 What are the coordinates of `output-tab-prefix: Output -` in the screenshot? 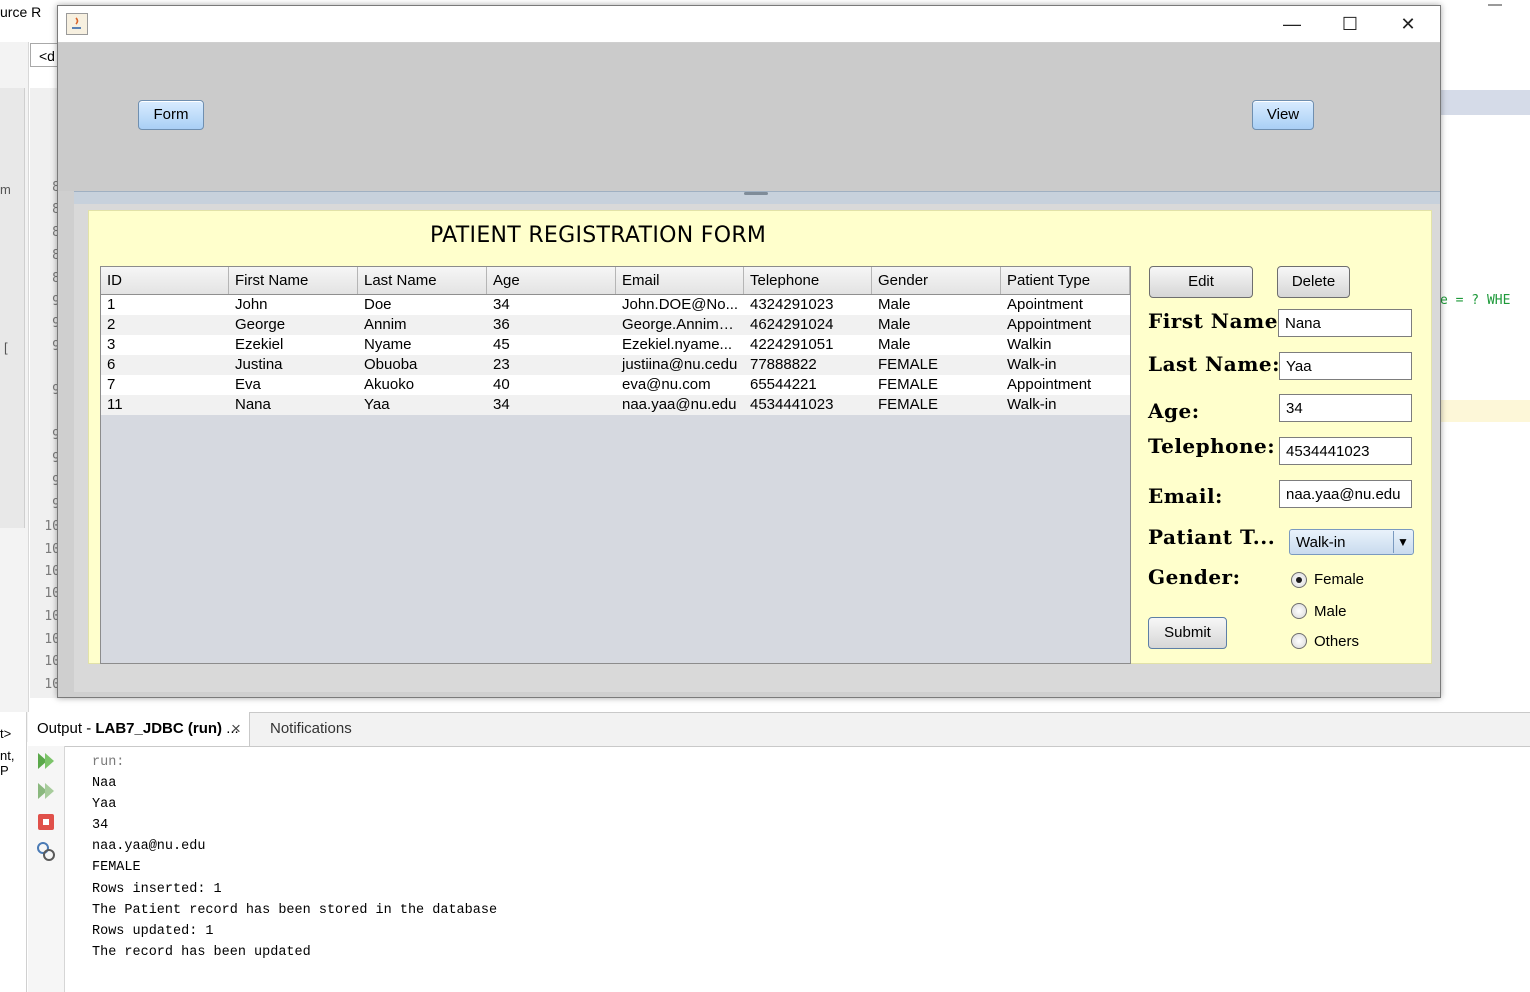 It's located at (66, 728).